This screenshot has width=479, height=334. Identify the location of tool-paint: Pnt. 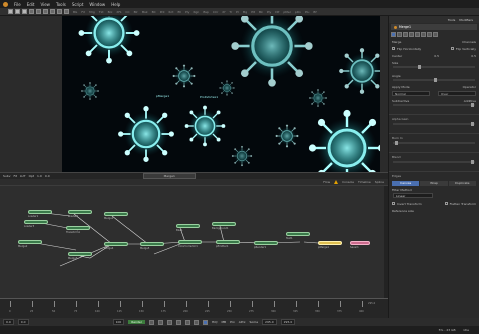
(162, 12).